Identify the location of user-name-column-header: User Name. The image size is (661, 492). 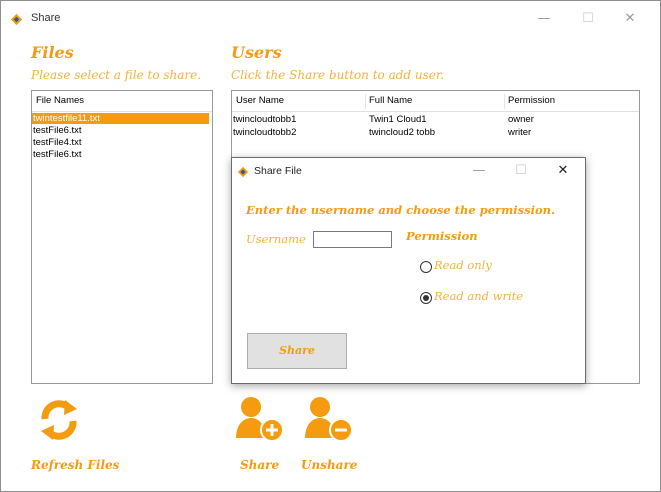
(260, 101).